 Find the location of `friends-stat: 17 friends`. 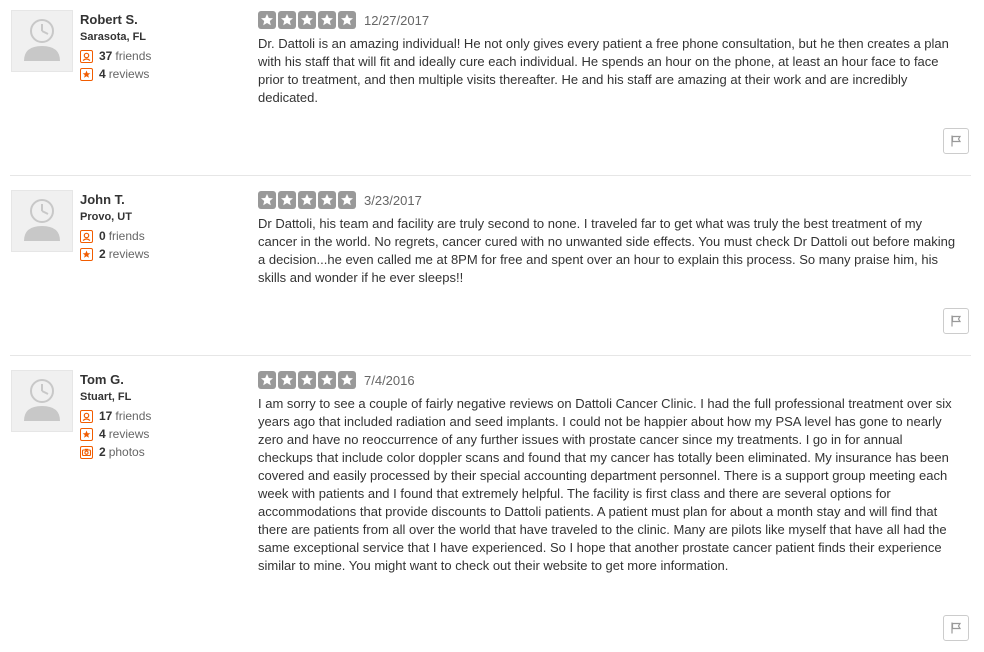

friends-stat: 17 friends is located at coordinates (160, 416).